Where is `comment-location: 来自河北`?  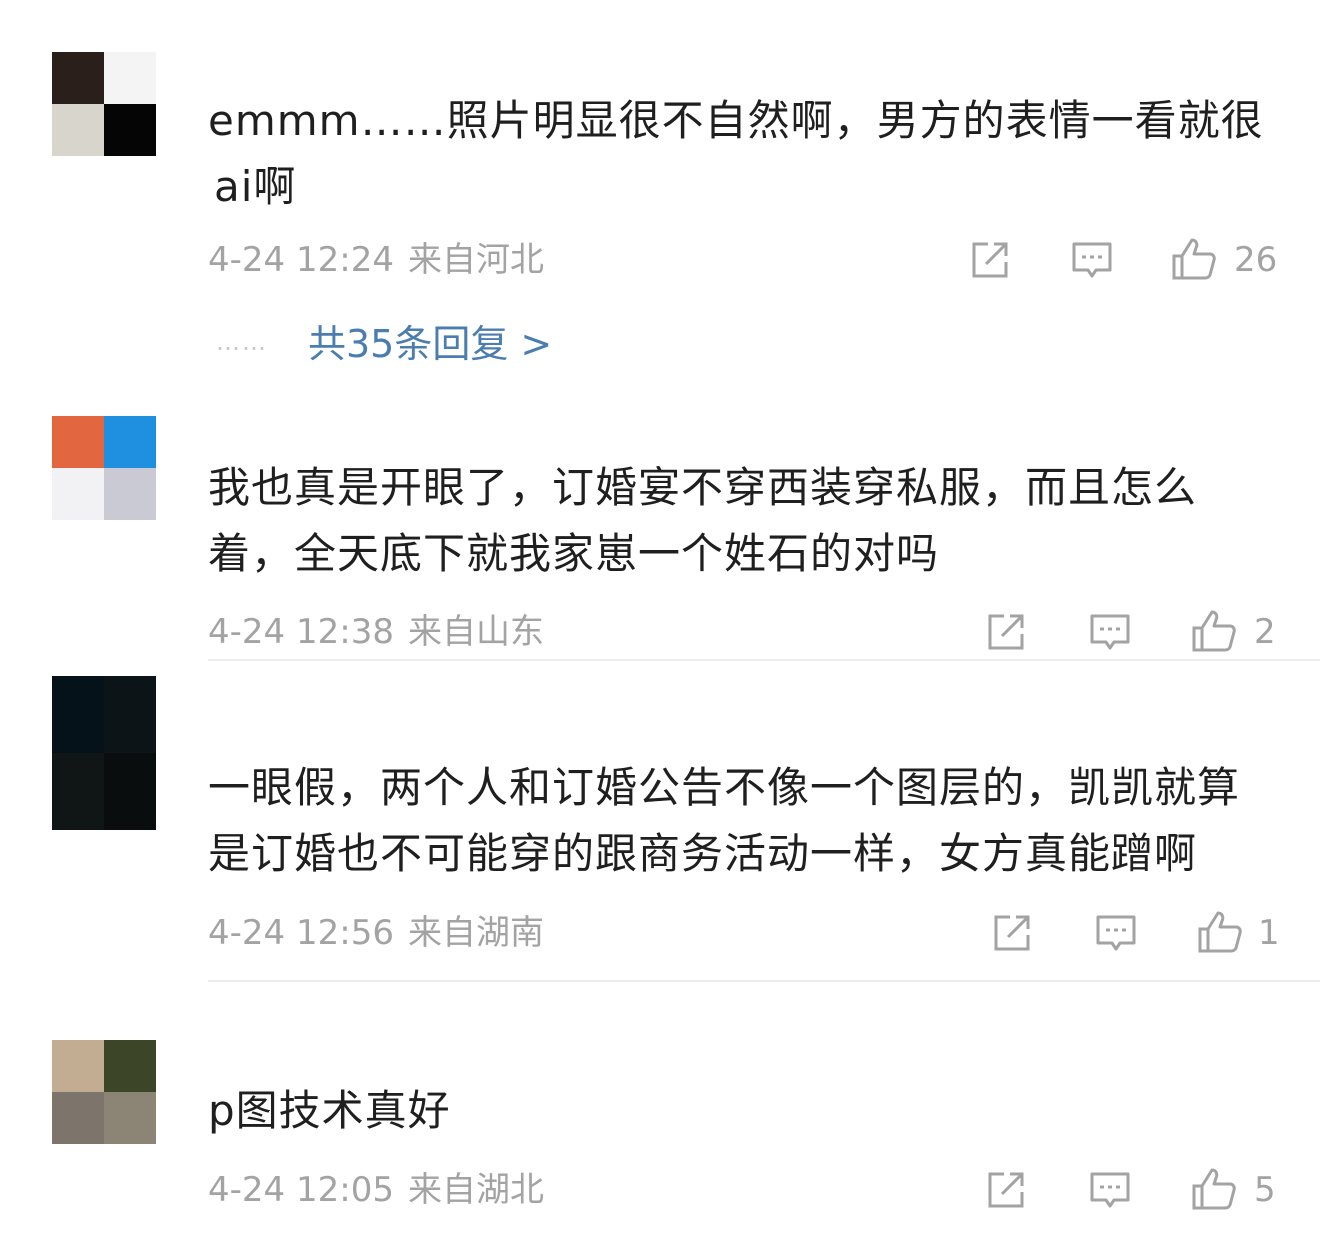
comment-location: 来自河北 is located at coordinates (475, 260).